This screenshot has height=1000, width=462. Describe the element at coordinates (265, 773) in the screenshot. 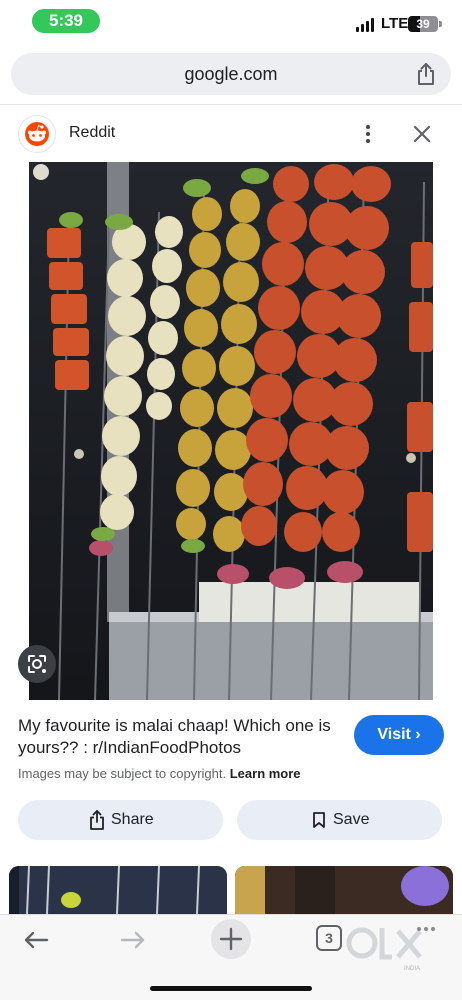

I see `learn-more-link: Learn more` at that location.